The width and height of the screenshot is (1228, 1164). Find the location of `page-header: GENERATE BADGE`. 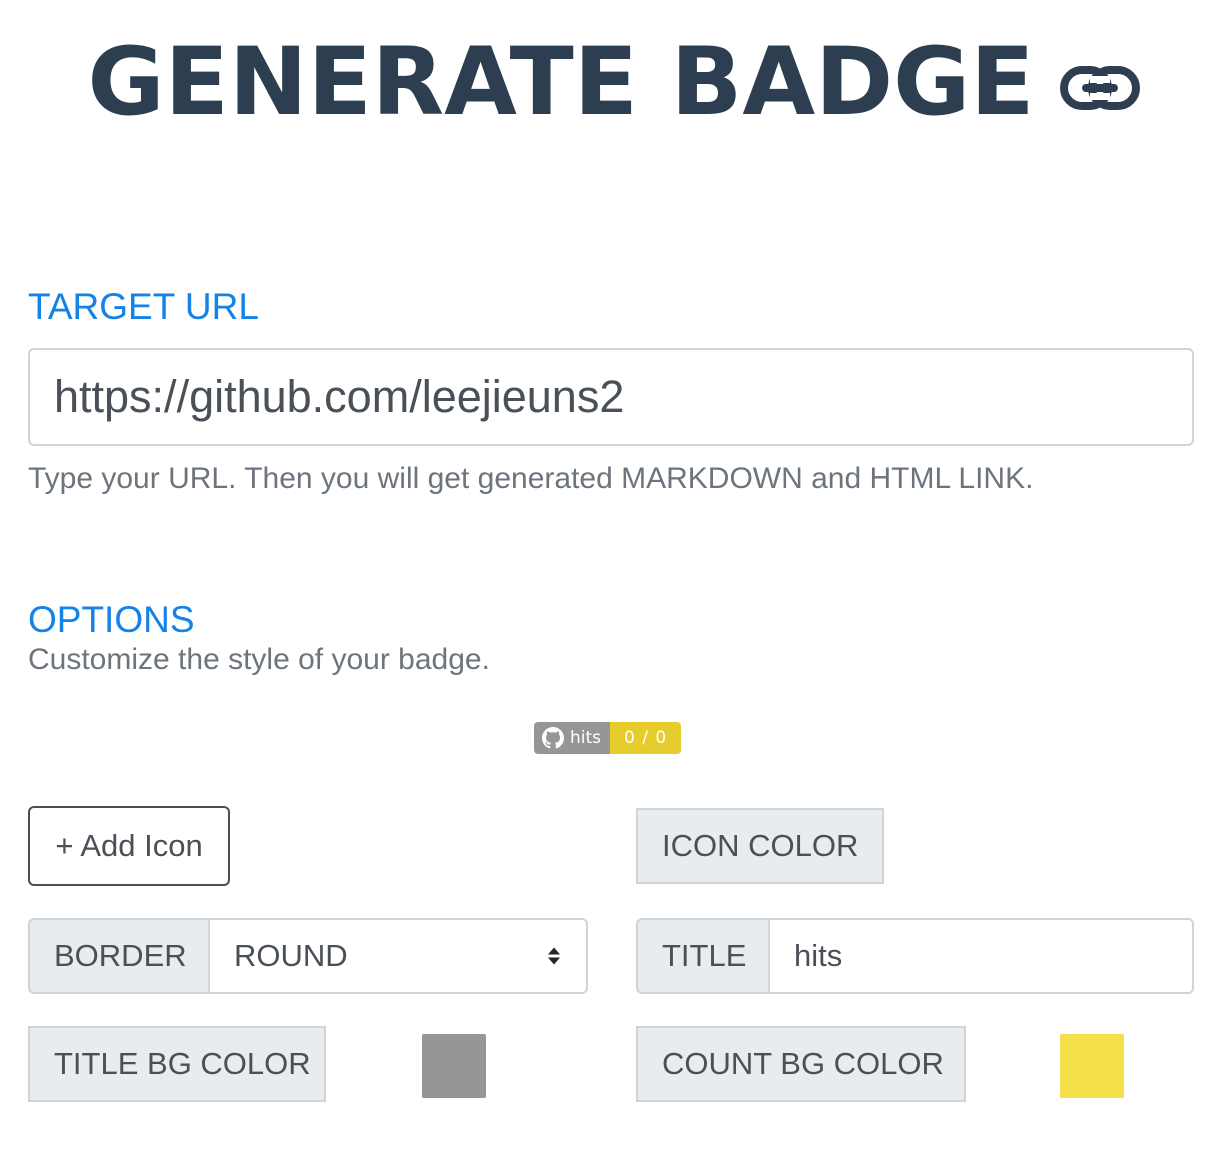

page-header: GENERATE BADGE is located at coordinates (614, 83).